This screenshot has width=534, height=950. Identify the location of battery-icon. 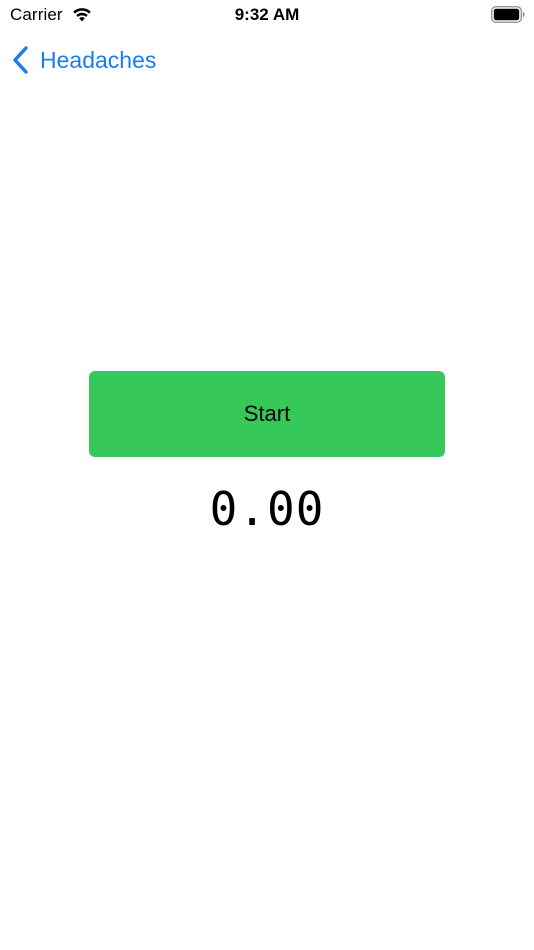
(508, 14).